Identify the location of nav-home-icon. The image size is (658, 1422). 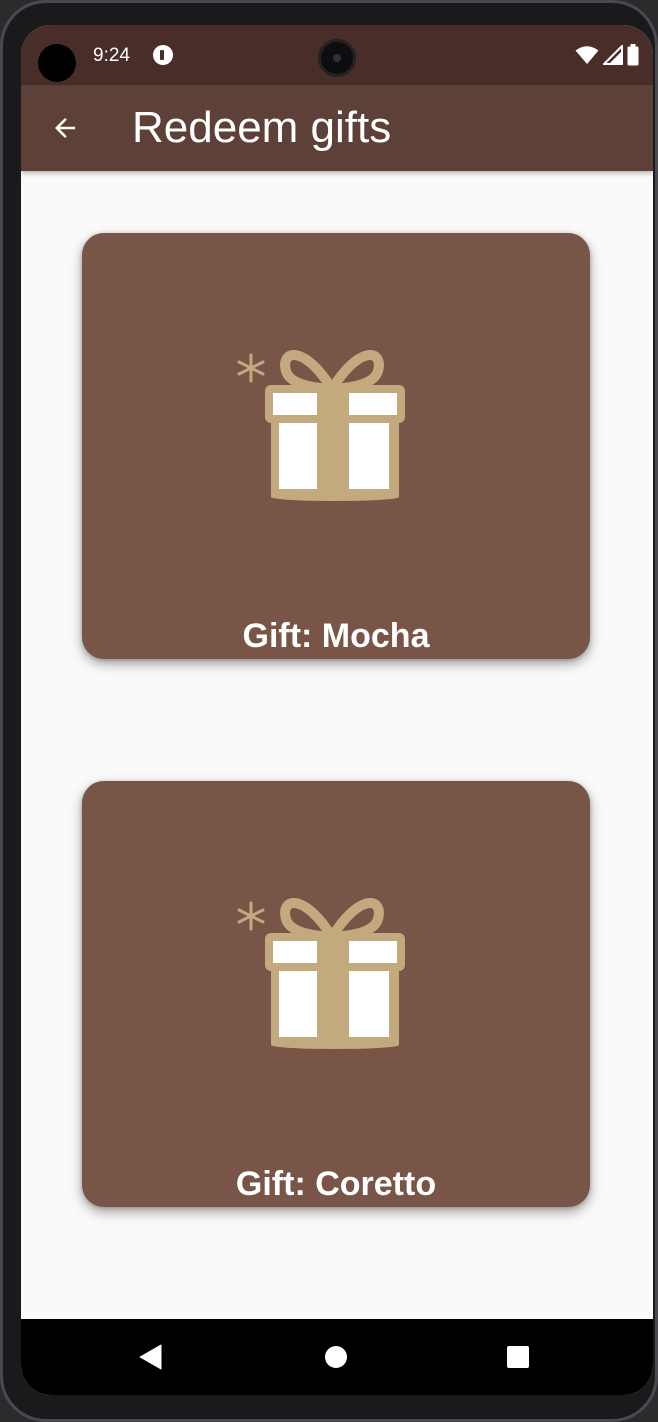
(336, 1357).